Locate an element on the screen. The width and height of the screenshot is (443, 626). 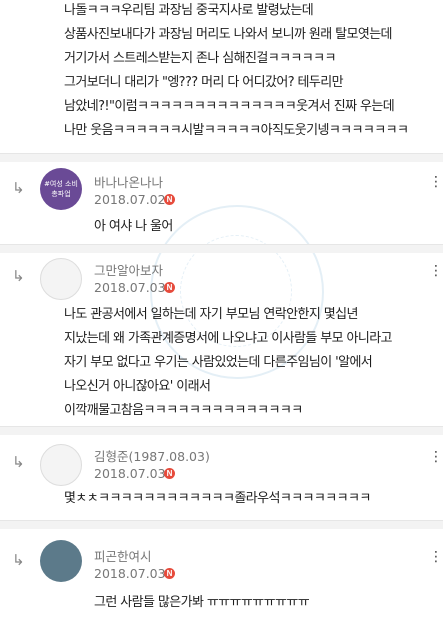
post-line: 나돌ㅋㅋㅋ우리팀 과장님 중국지사로 발령났는데 is located at coordinates (189, 10).